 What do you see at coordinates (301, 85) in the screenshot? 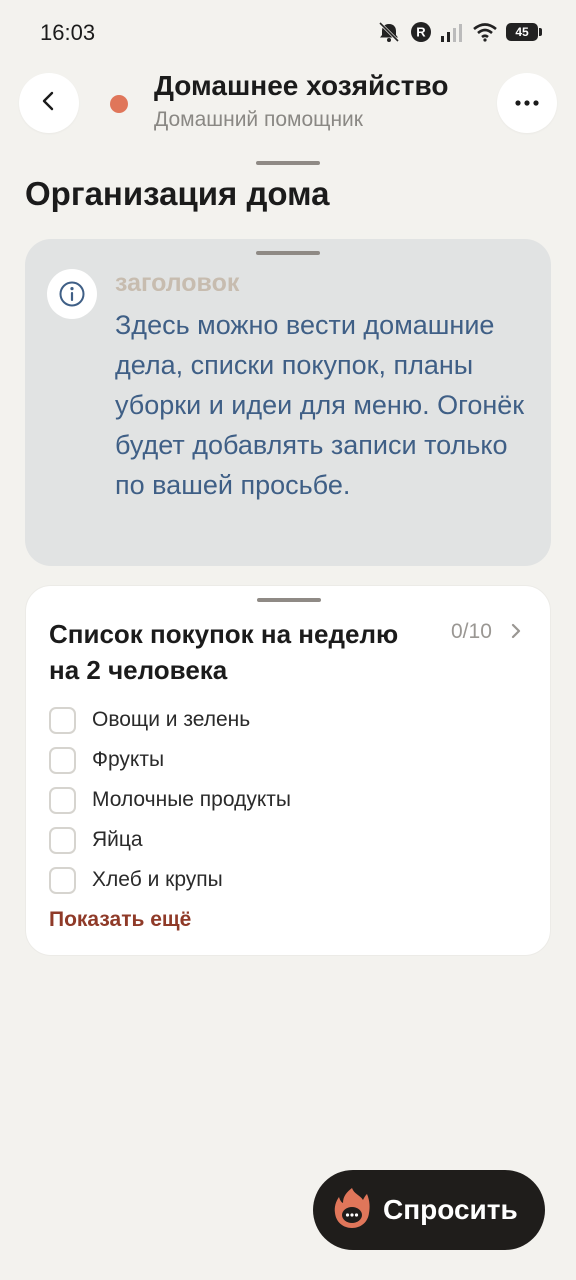
I see `page-title: Домашнее хозяйство` at bounding box center [301, 85].